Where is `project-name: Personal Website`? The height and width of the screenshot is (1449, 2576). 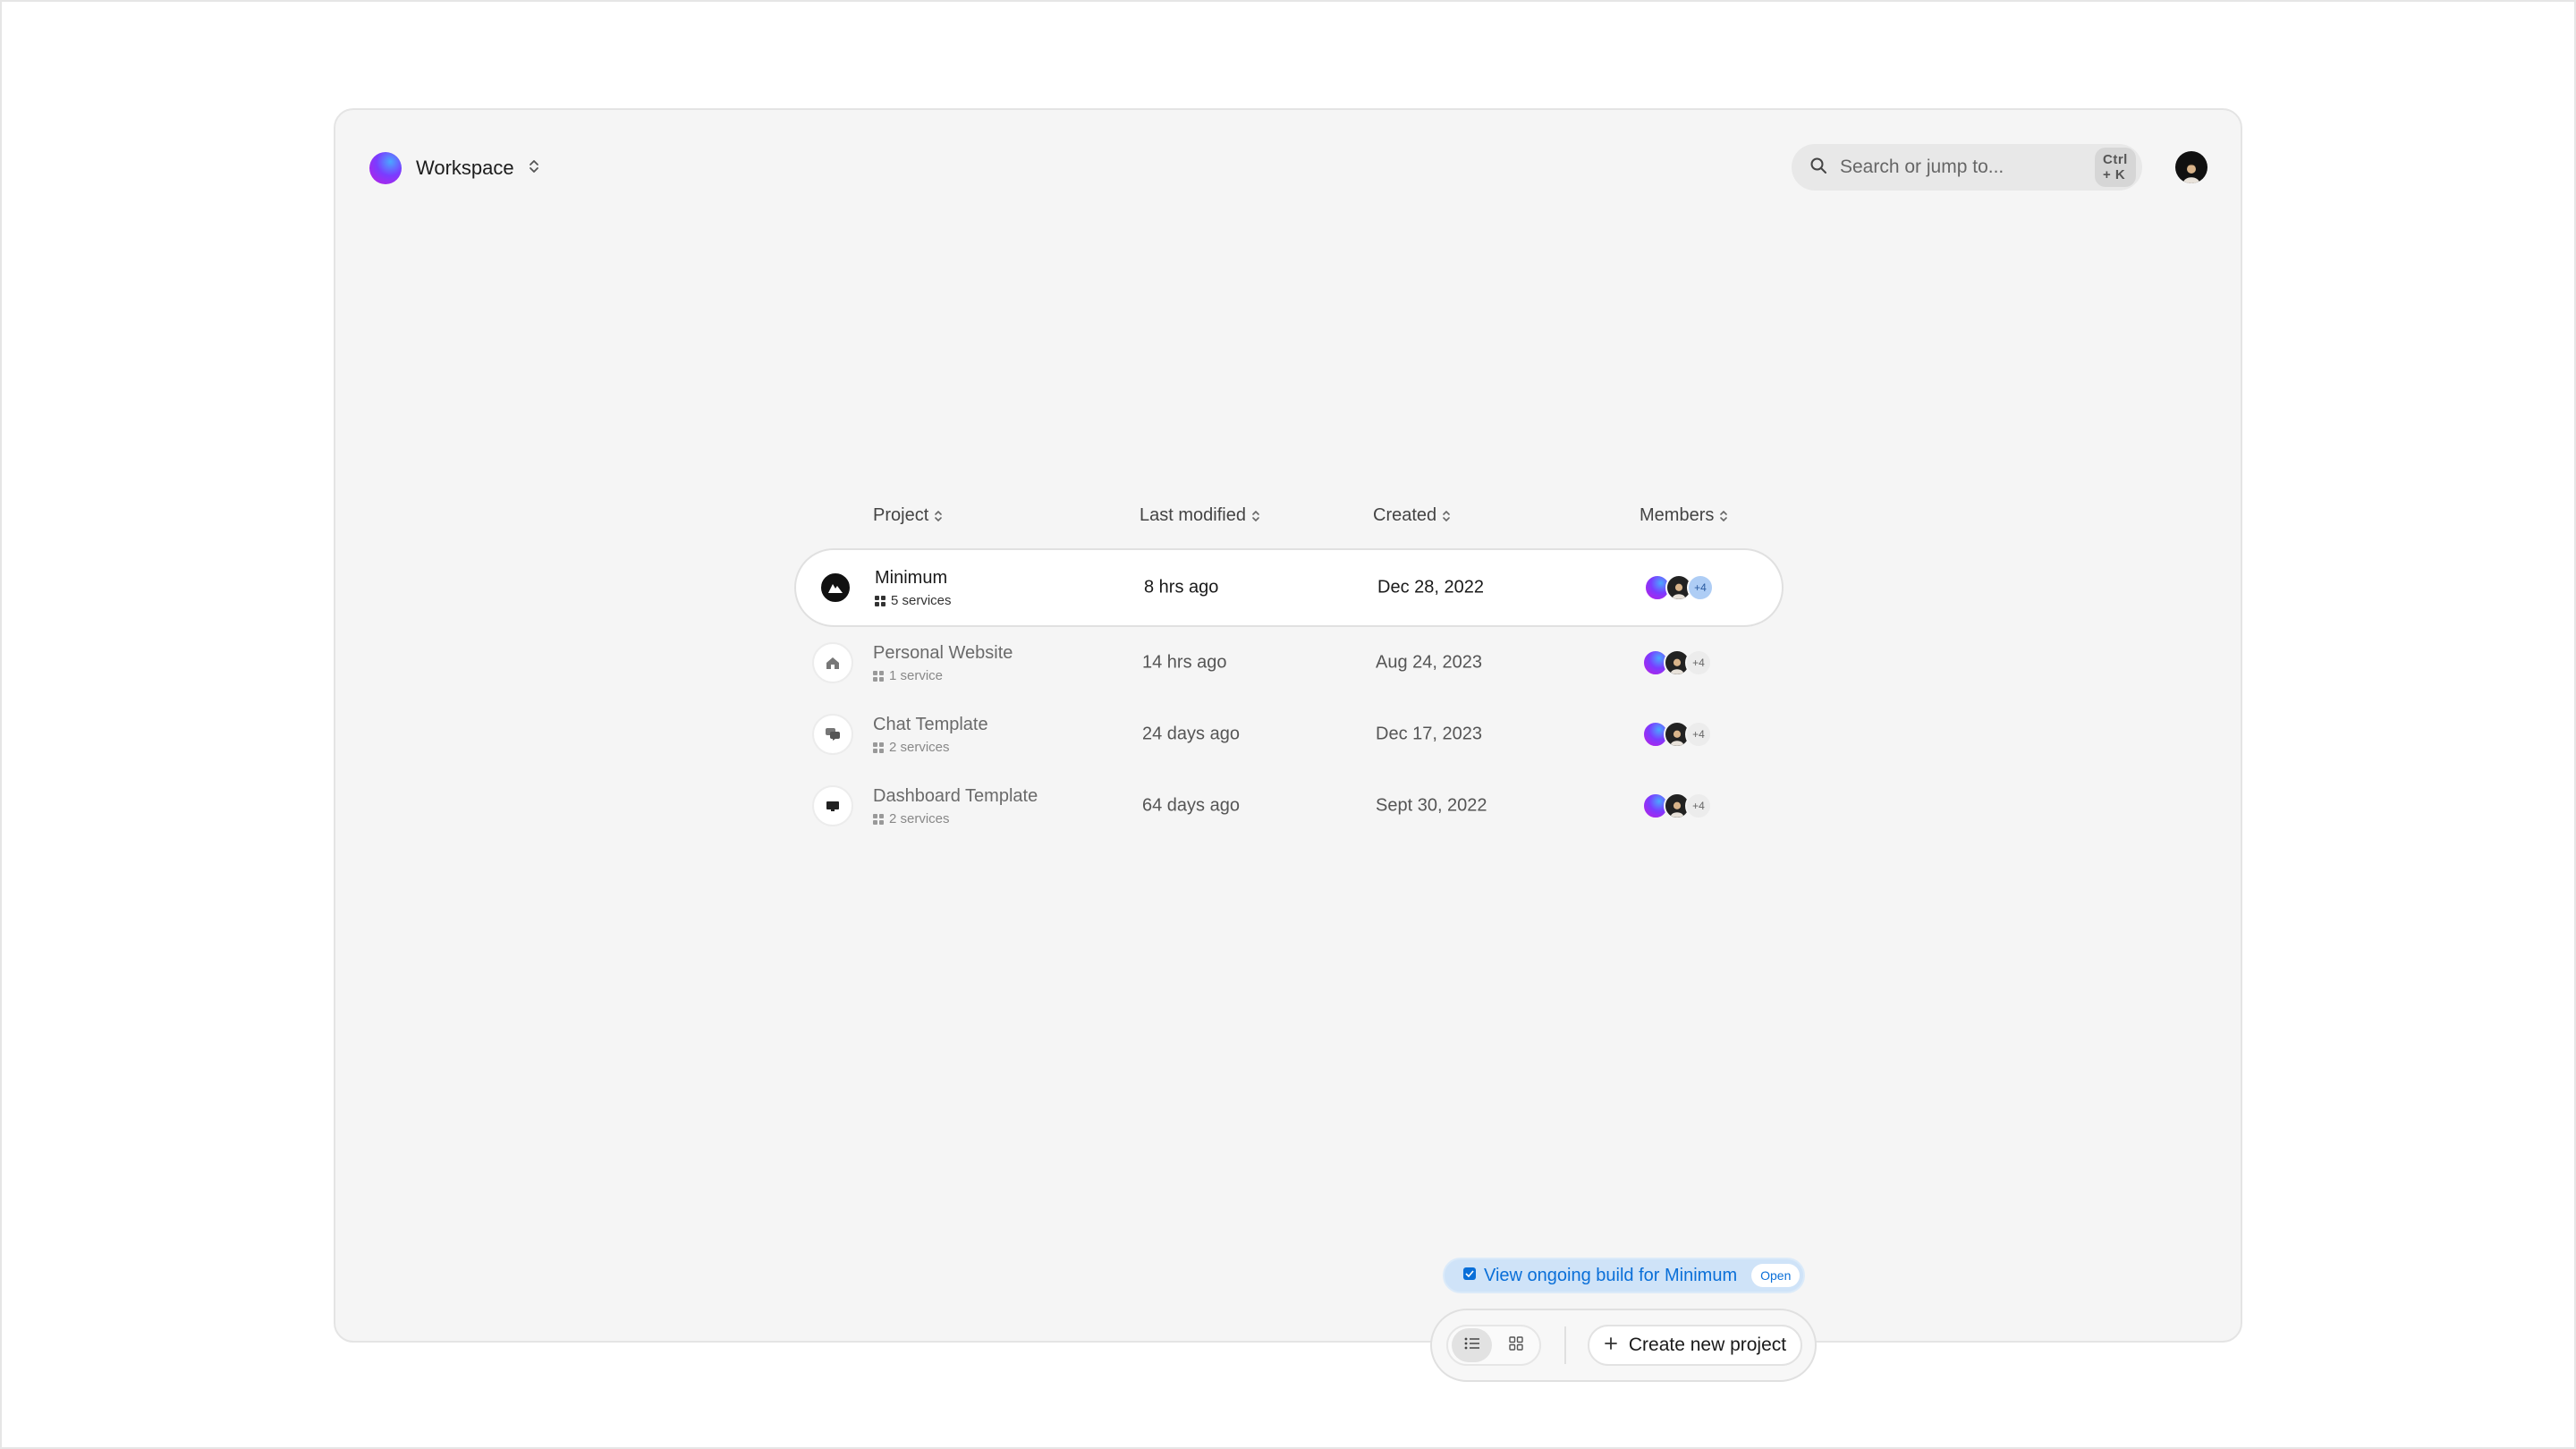
project-name: Personal Website is located at coordinates (943, 653).